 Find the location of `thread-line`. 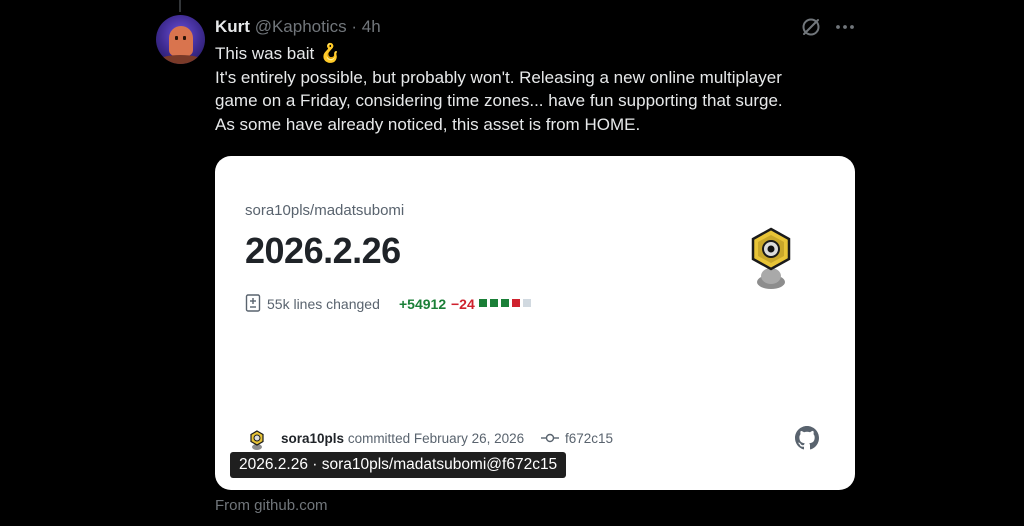

thread-line is located at coordinates (180, 6).